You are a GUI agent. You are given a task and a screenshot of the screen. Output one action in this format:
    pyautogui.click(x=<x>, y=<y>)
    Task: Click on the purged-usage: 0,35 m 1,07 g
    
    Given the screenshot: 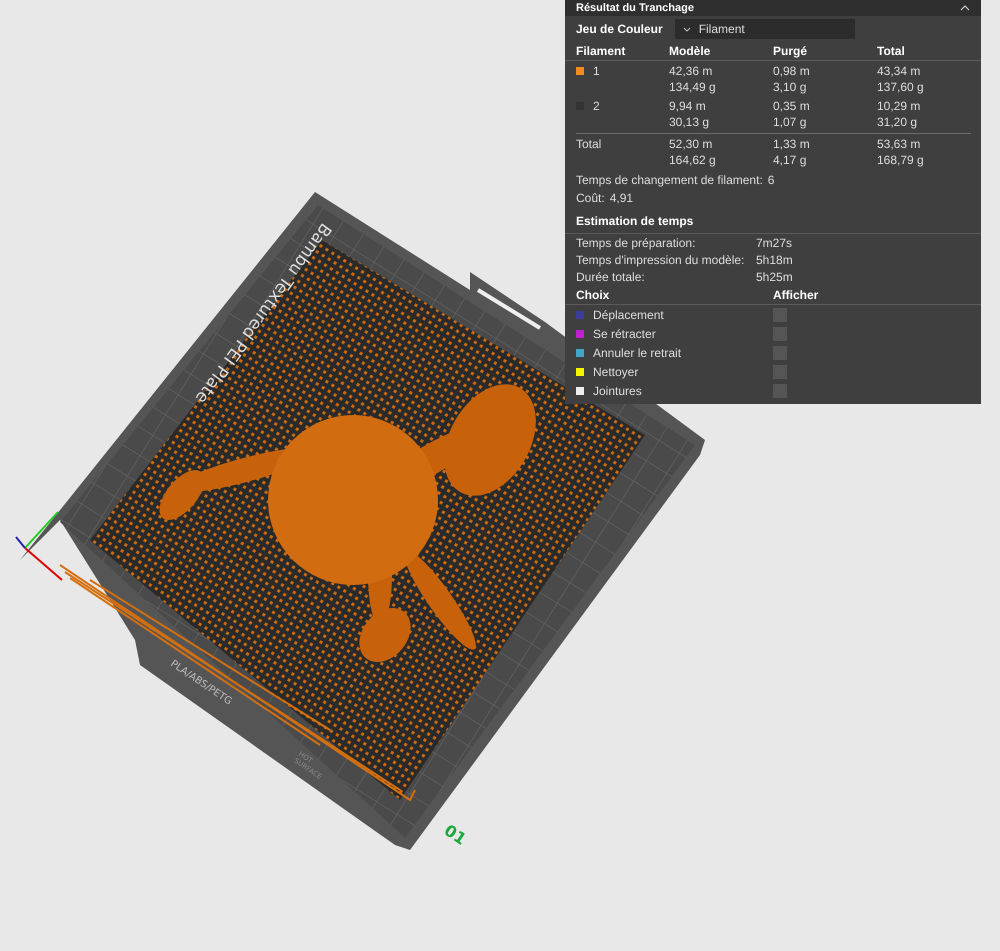 What is the action you would take?
    pyautogui.click(x=792, y=114)
    